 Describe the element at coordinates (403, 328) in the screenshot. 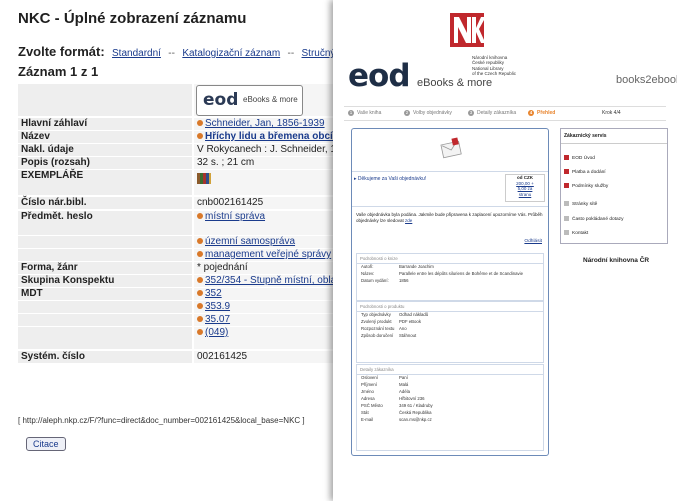

I see `detail-value: Ano` at that location.